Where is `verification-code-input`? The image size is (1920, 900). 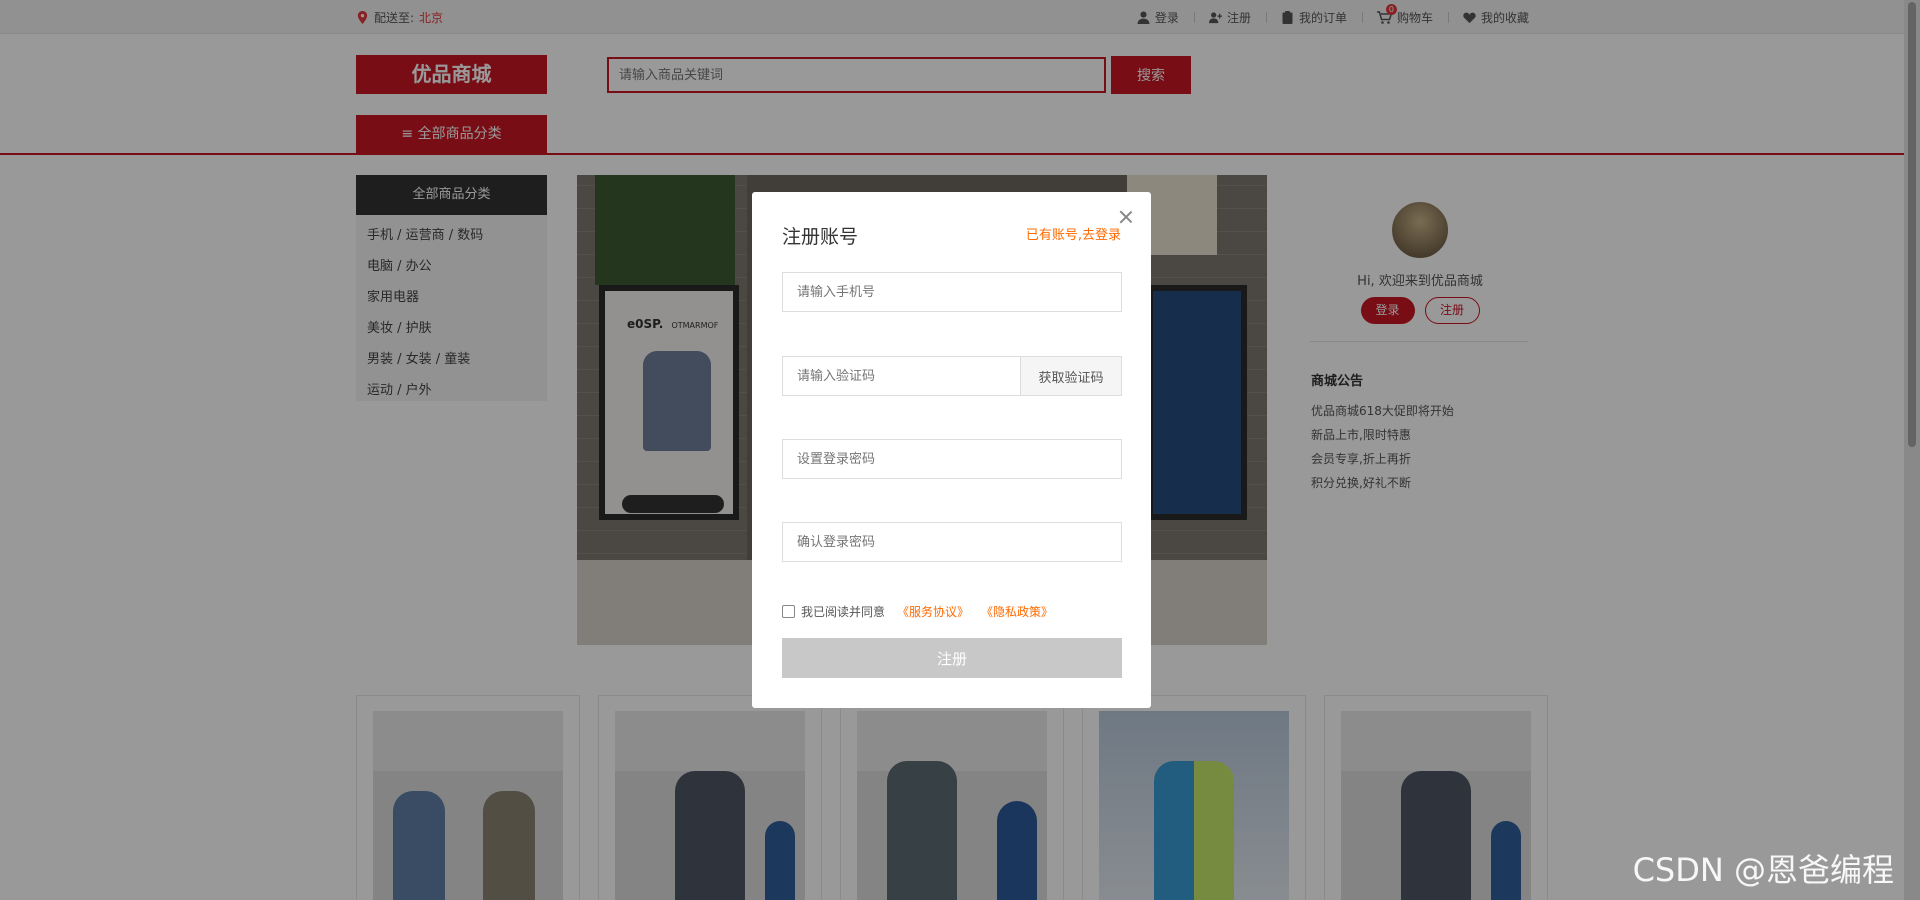
verification-code-input is located at coordinates (901, 376).